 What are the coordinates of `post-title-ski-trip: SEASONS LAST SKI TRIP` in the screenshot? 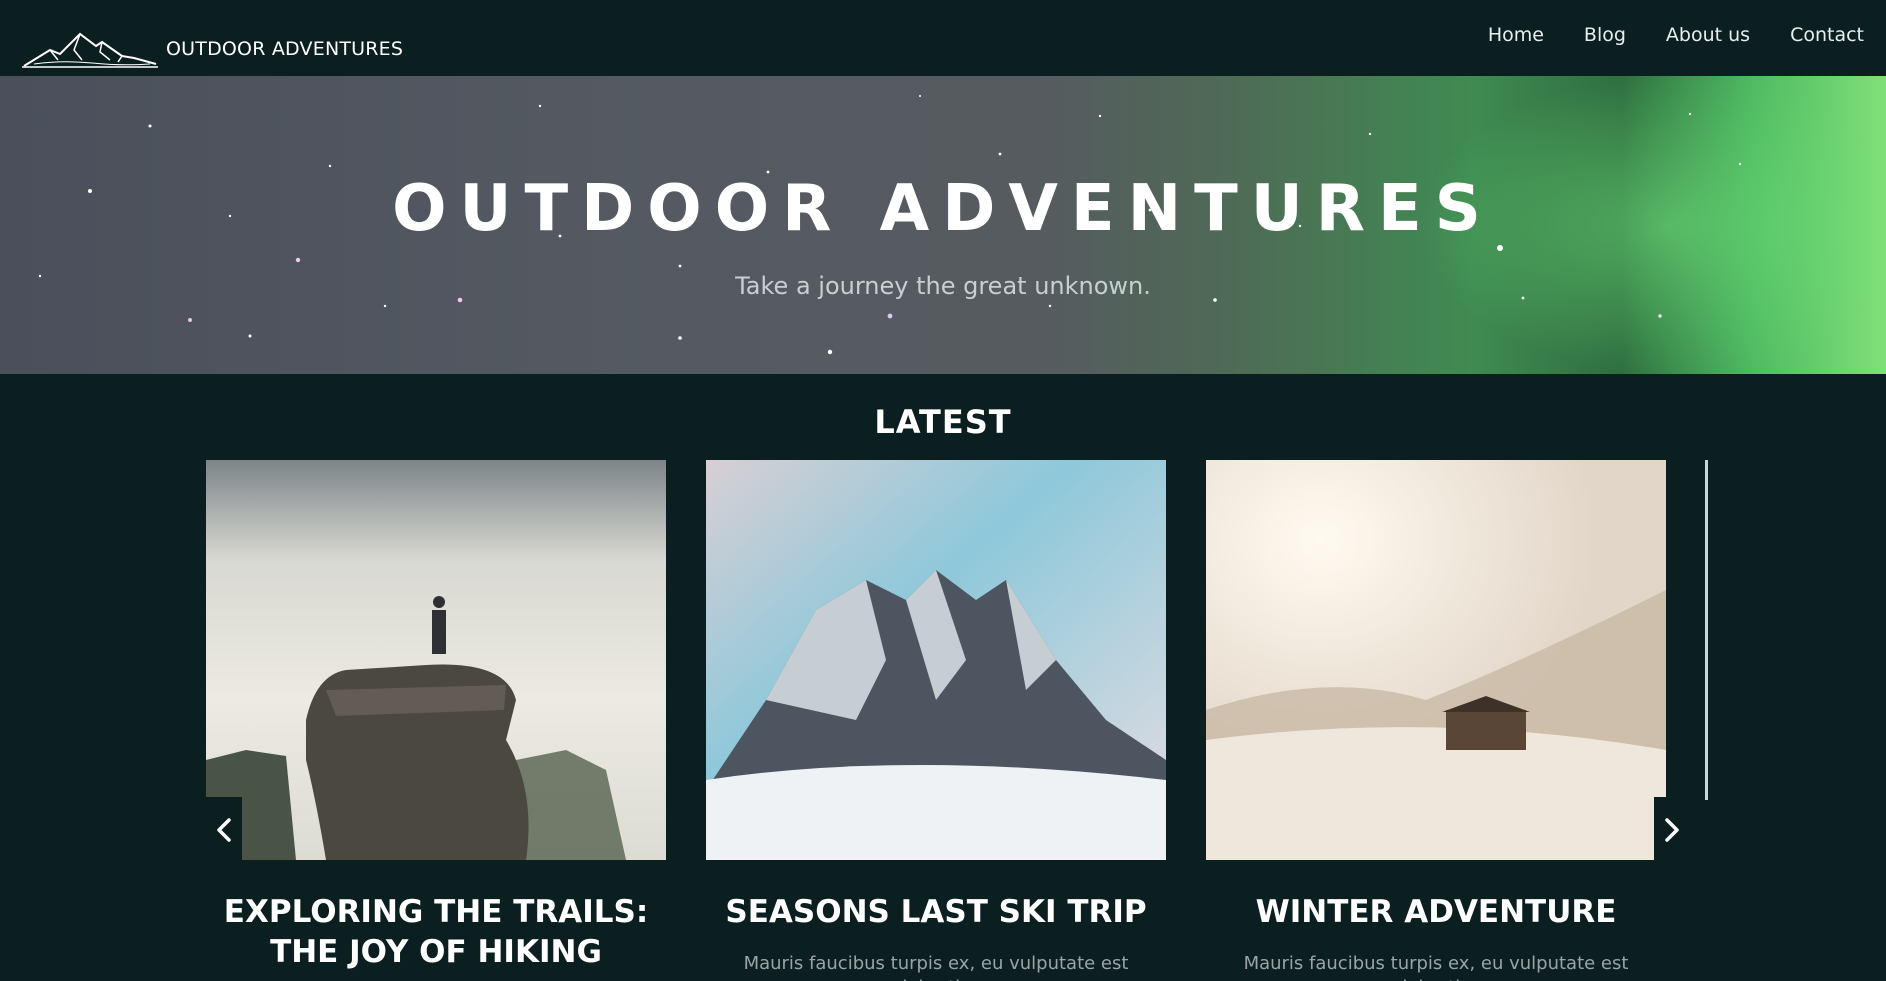 It's located at (936, 912).